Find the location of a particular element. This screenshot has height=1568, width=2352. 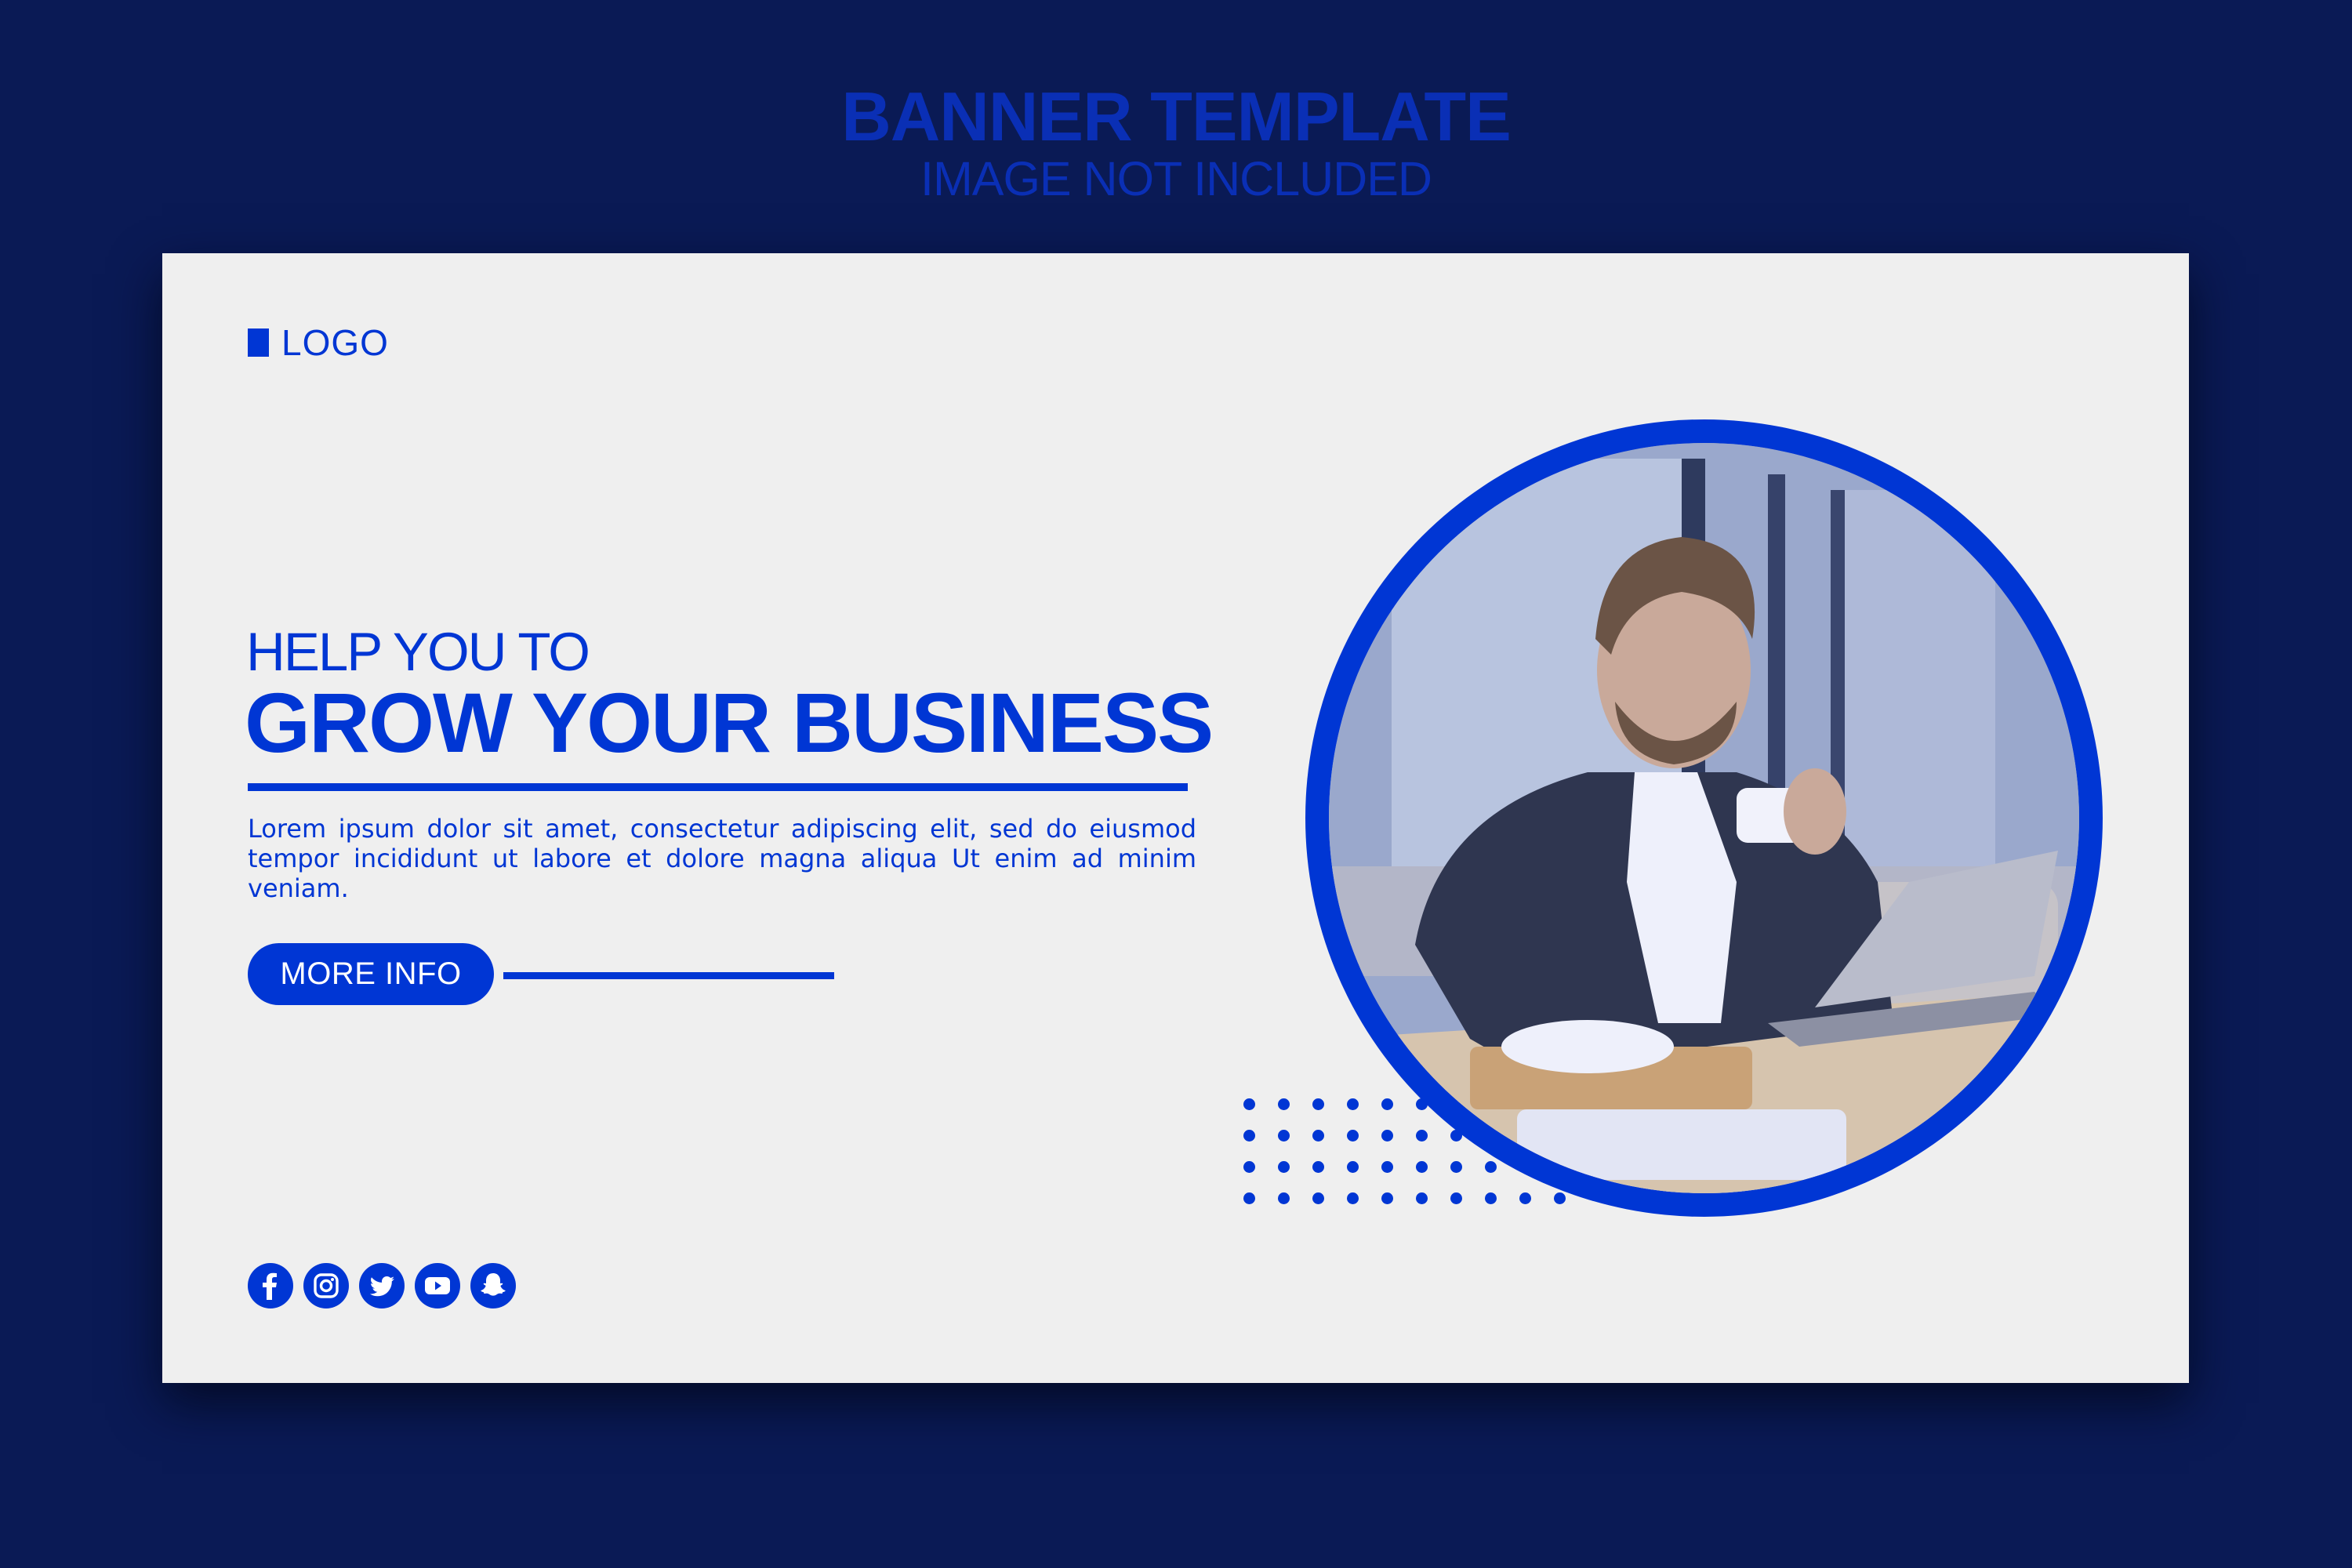

social-links is located at coordinates (382, 1285).